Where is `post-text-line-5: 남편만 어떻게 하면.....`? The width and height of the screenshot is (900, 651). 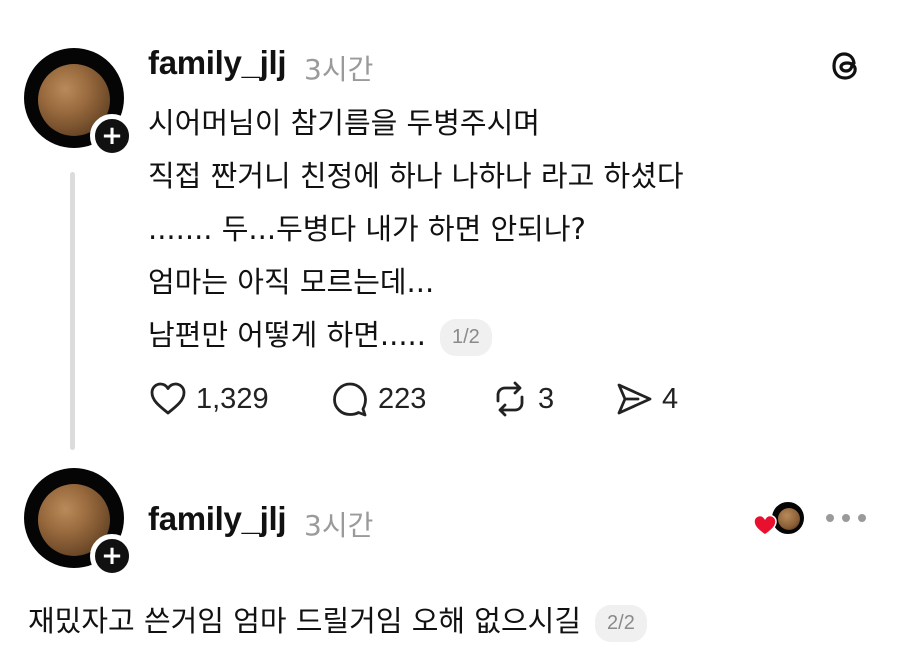 post-text-line-5: 남편만 어떻게 하면..... is located at coordinates (287, 335).